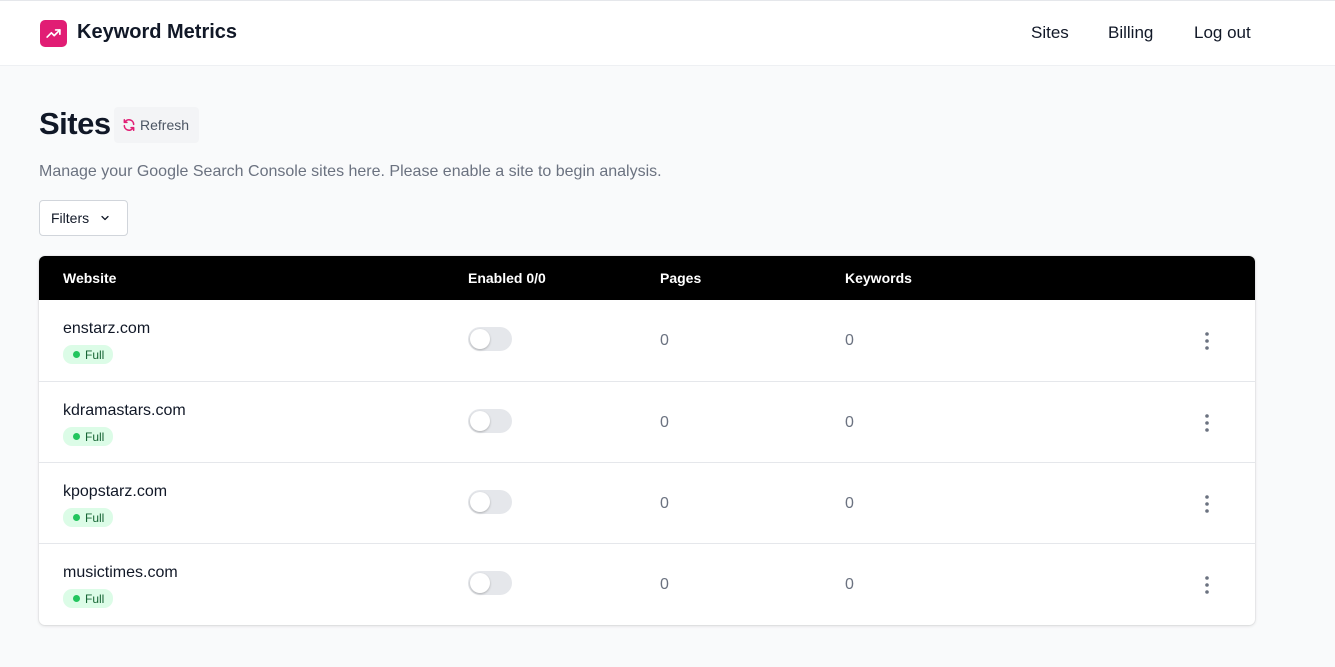  I want to click on site-name: kpopstarz.com, so click(115, 491).